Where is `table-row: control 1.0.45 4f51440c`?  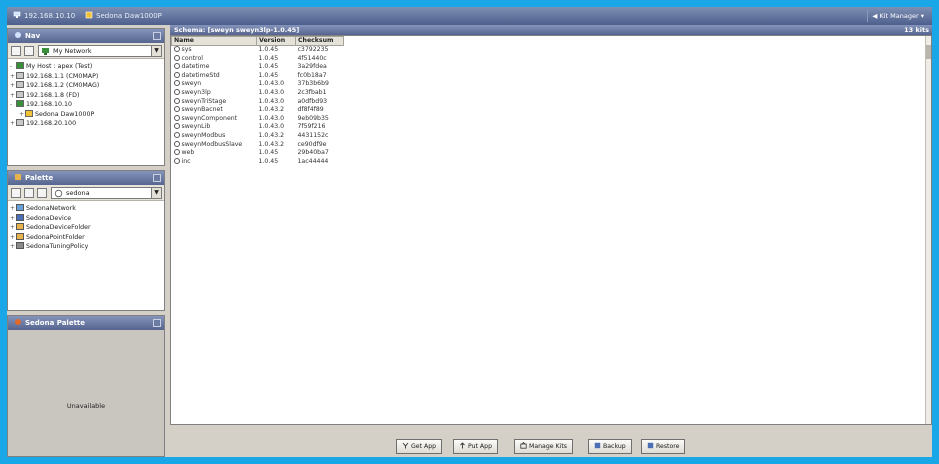
table-row: control 1.0.45 4f51440c is located at coordinates (258, 59).